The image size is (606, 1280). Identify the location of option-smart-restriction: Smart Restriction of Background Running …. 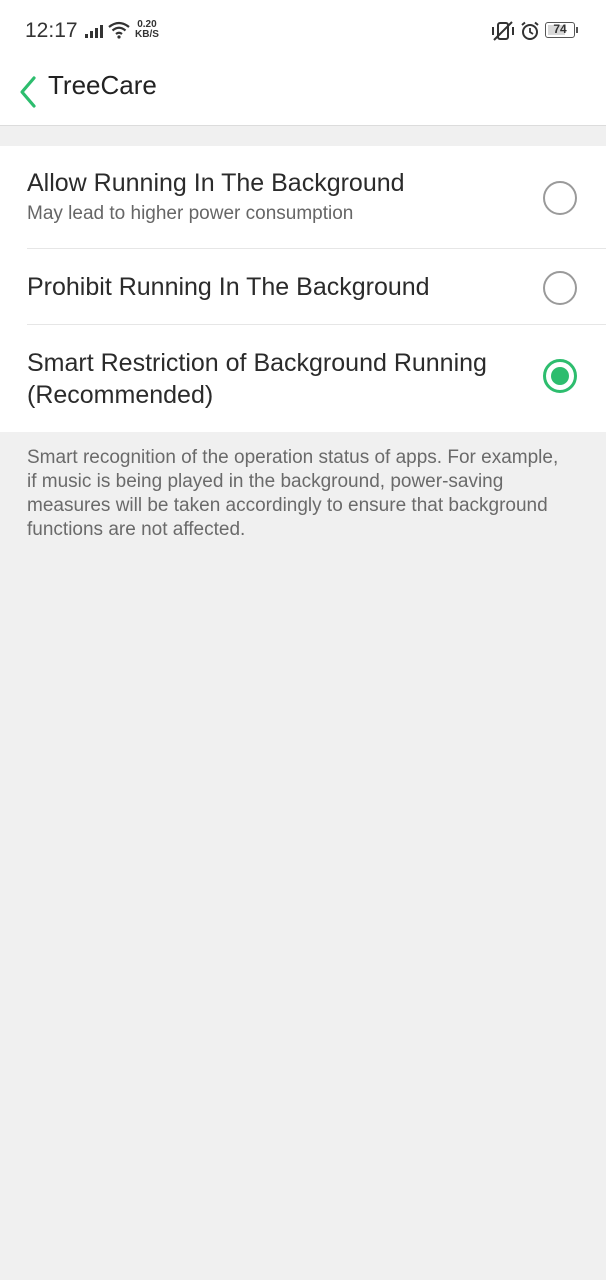
(303, 378).